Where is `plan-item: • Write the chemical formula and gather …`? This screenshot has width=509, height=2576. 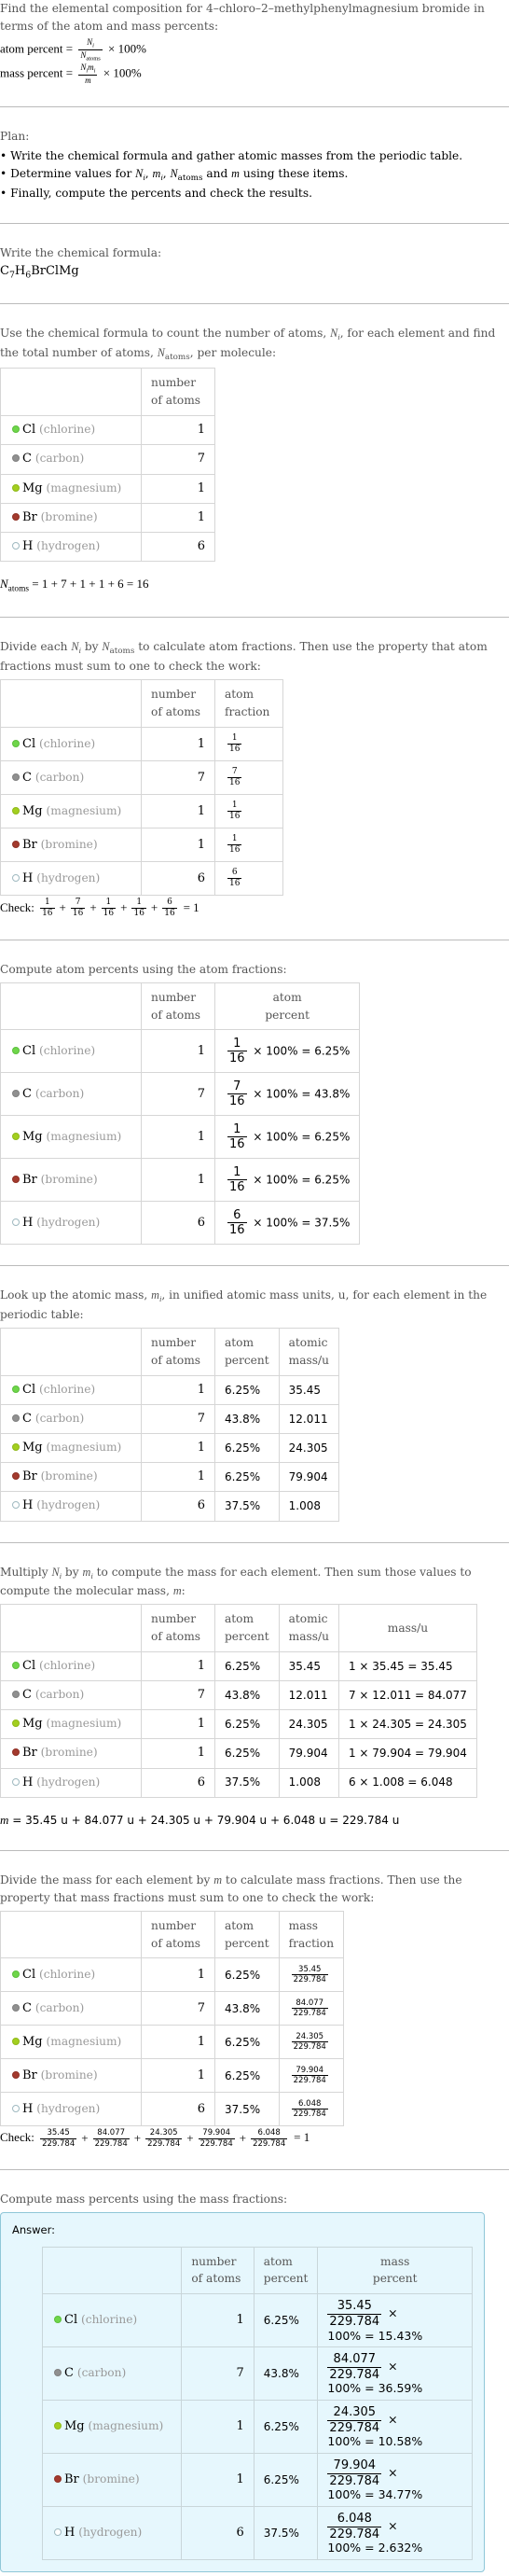
plan-item: • Write the chemical formula and gather … is located at coordinates (231, 155).